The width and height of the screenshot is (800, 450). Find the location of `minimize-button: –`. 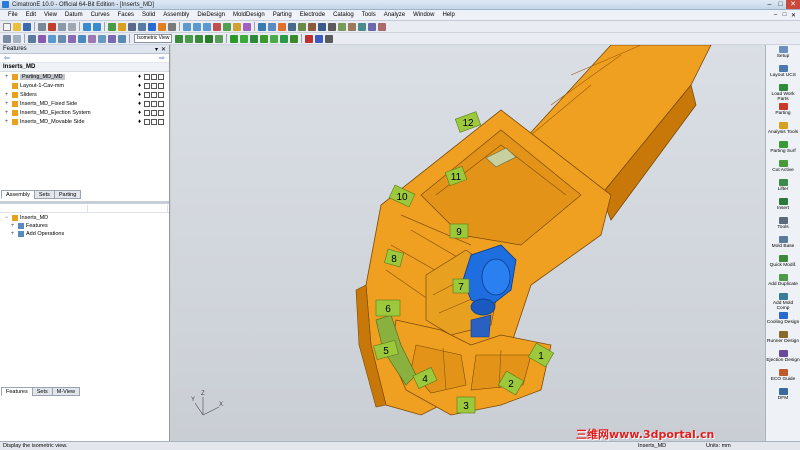

minimize-button: – is located at coordinates (769, 4).